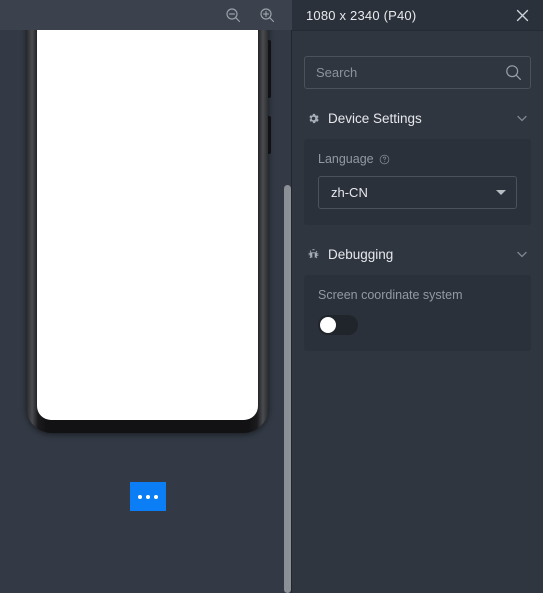 The height and width of the screenshot is (593, 543). What do you see at coordinates (513, 72) in the screenshot?
I see `search-icon` at bounding box center [513, 72].